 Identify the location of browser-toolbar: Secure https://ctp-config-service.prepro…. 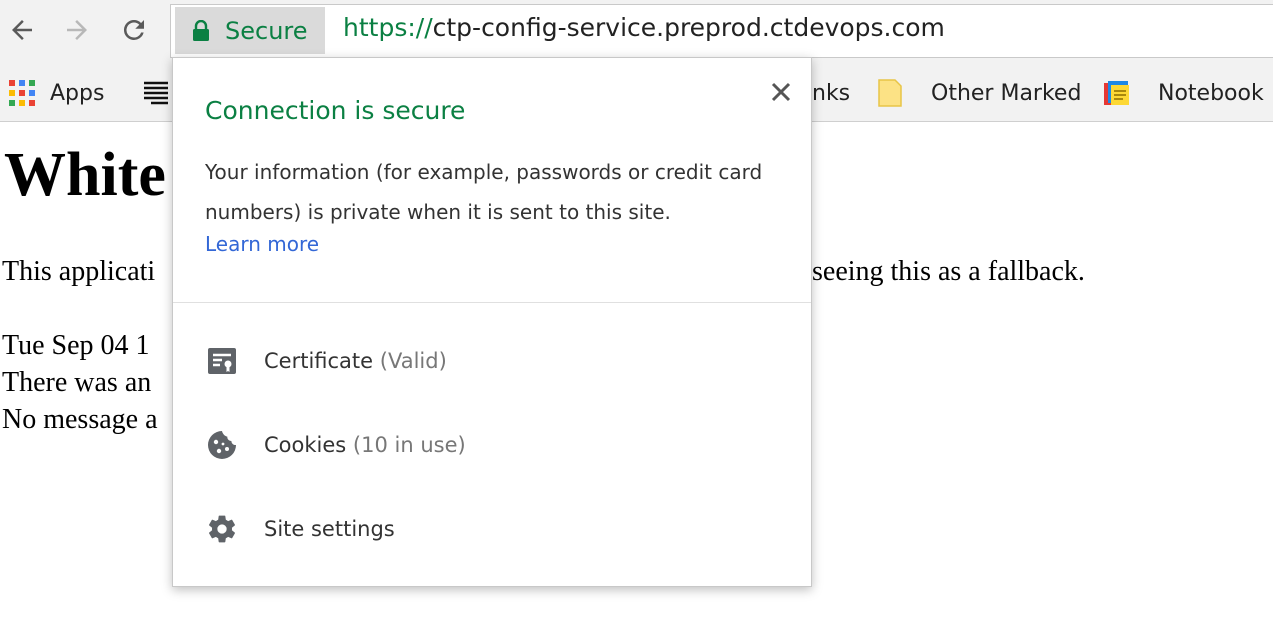
(636, 32).